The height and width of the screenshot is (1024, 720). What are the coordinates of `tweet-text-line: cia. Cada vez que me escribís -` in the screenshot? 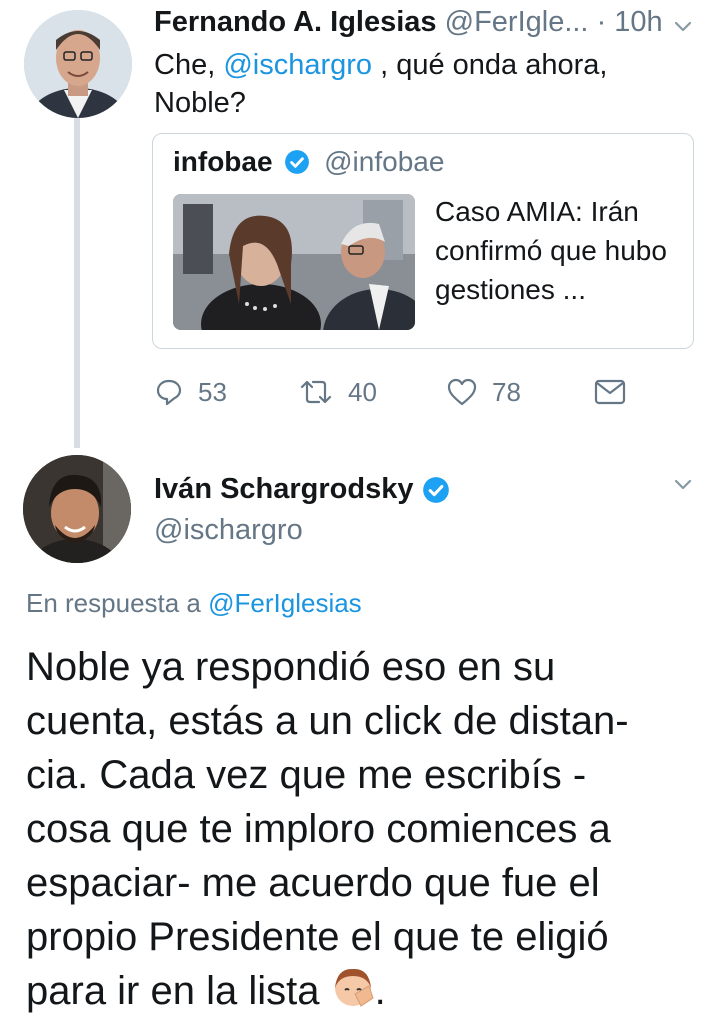 It's located at (306, 775).